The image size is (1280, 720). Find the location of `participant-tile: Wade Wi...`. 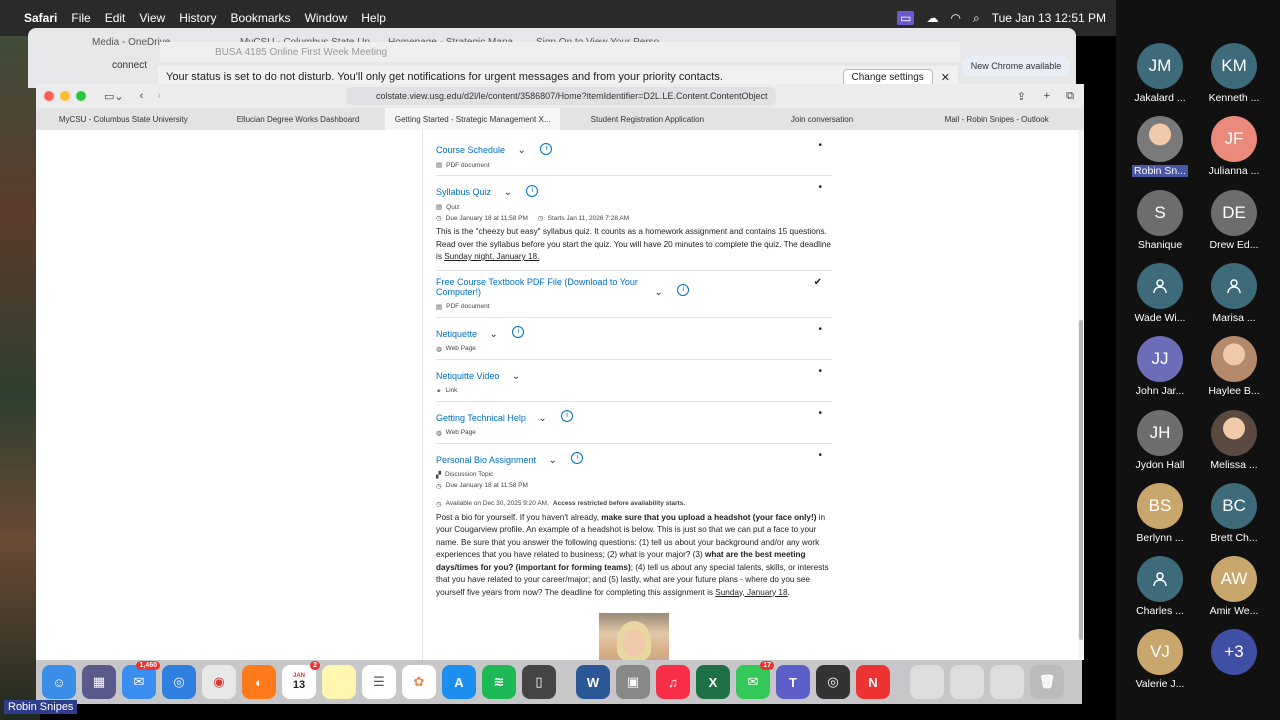

participant-tile: Wade Wi... is located at coordinates (1160, 296).